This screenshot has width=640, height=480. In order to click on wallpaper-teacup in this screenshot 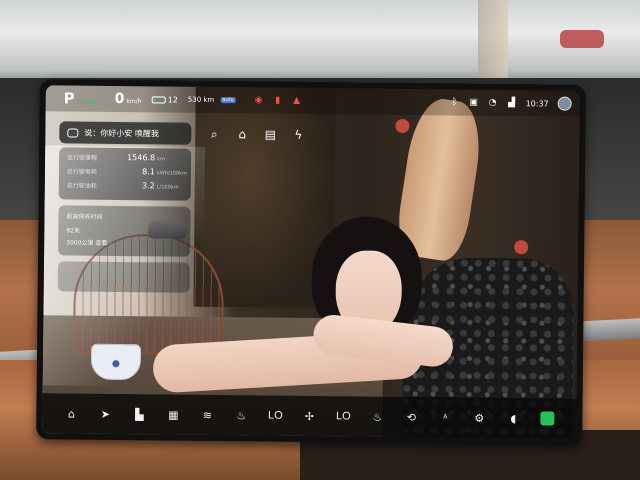, I will do `click(116, 362)`.